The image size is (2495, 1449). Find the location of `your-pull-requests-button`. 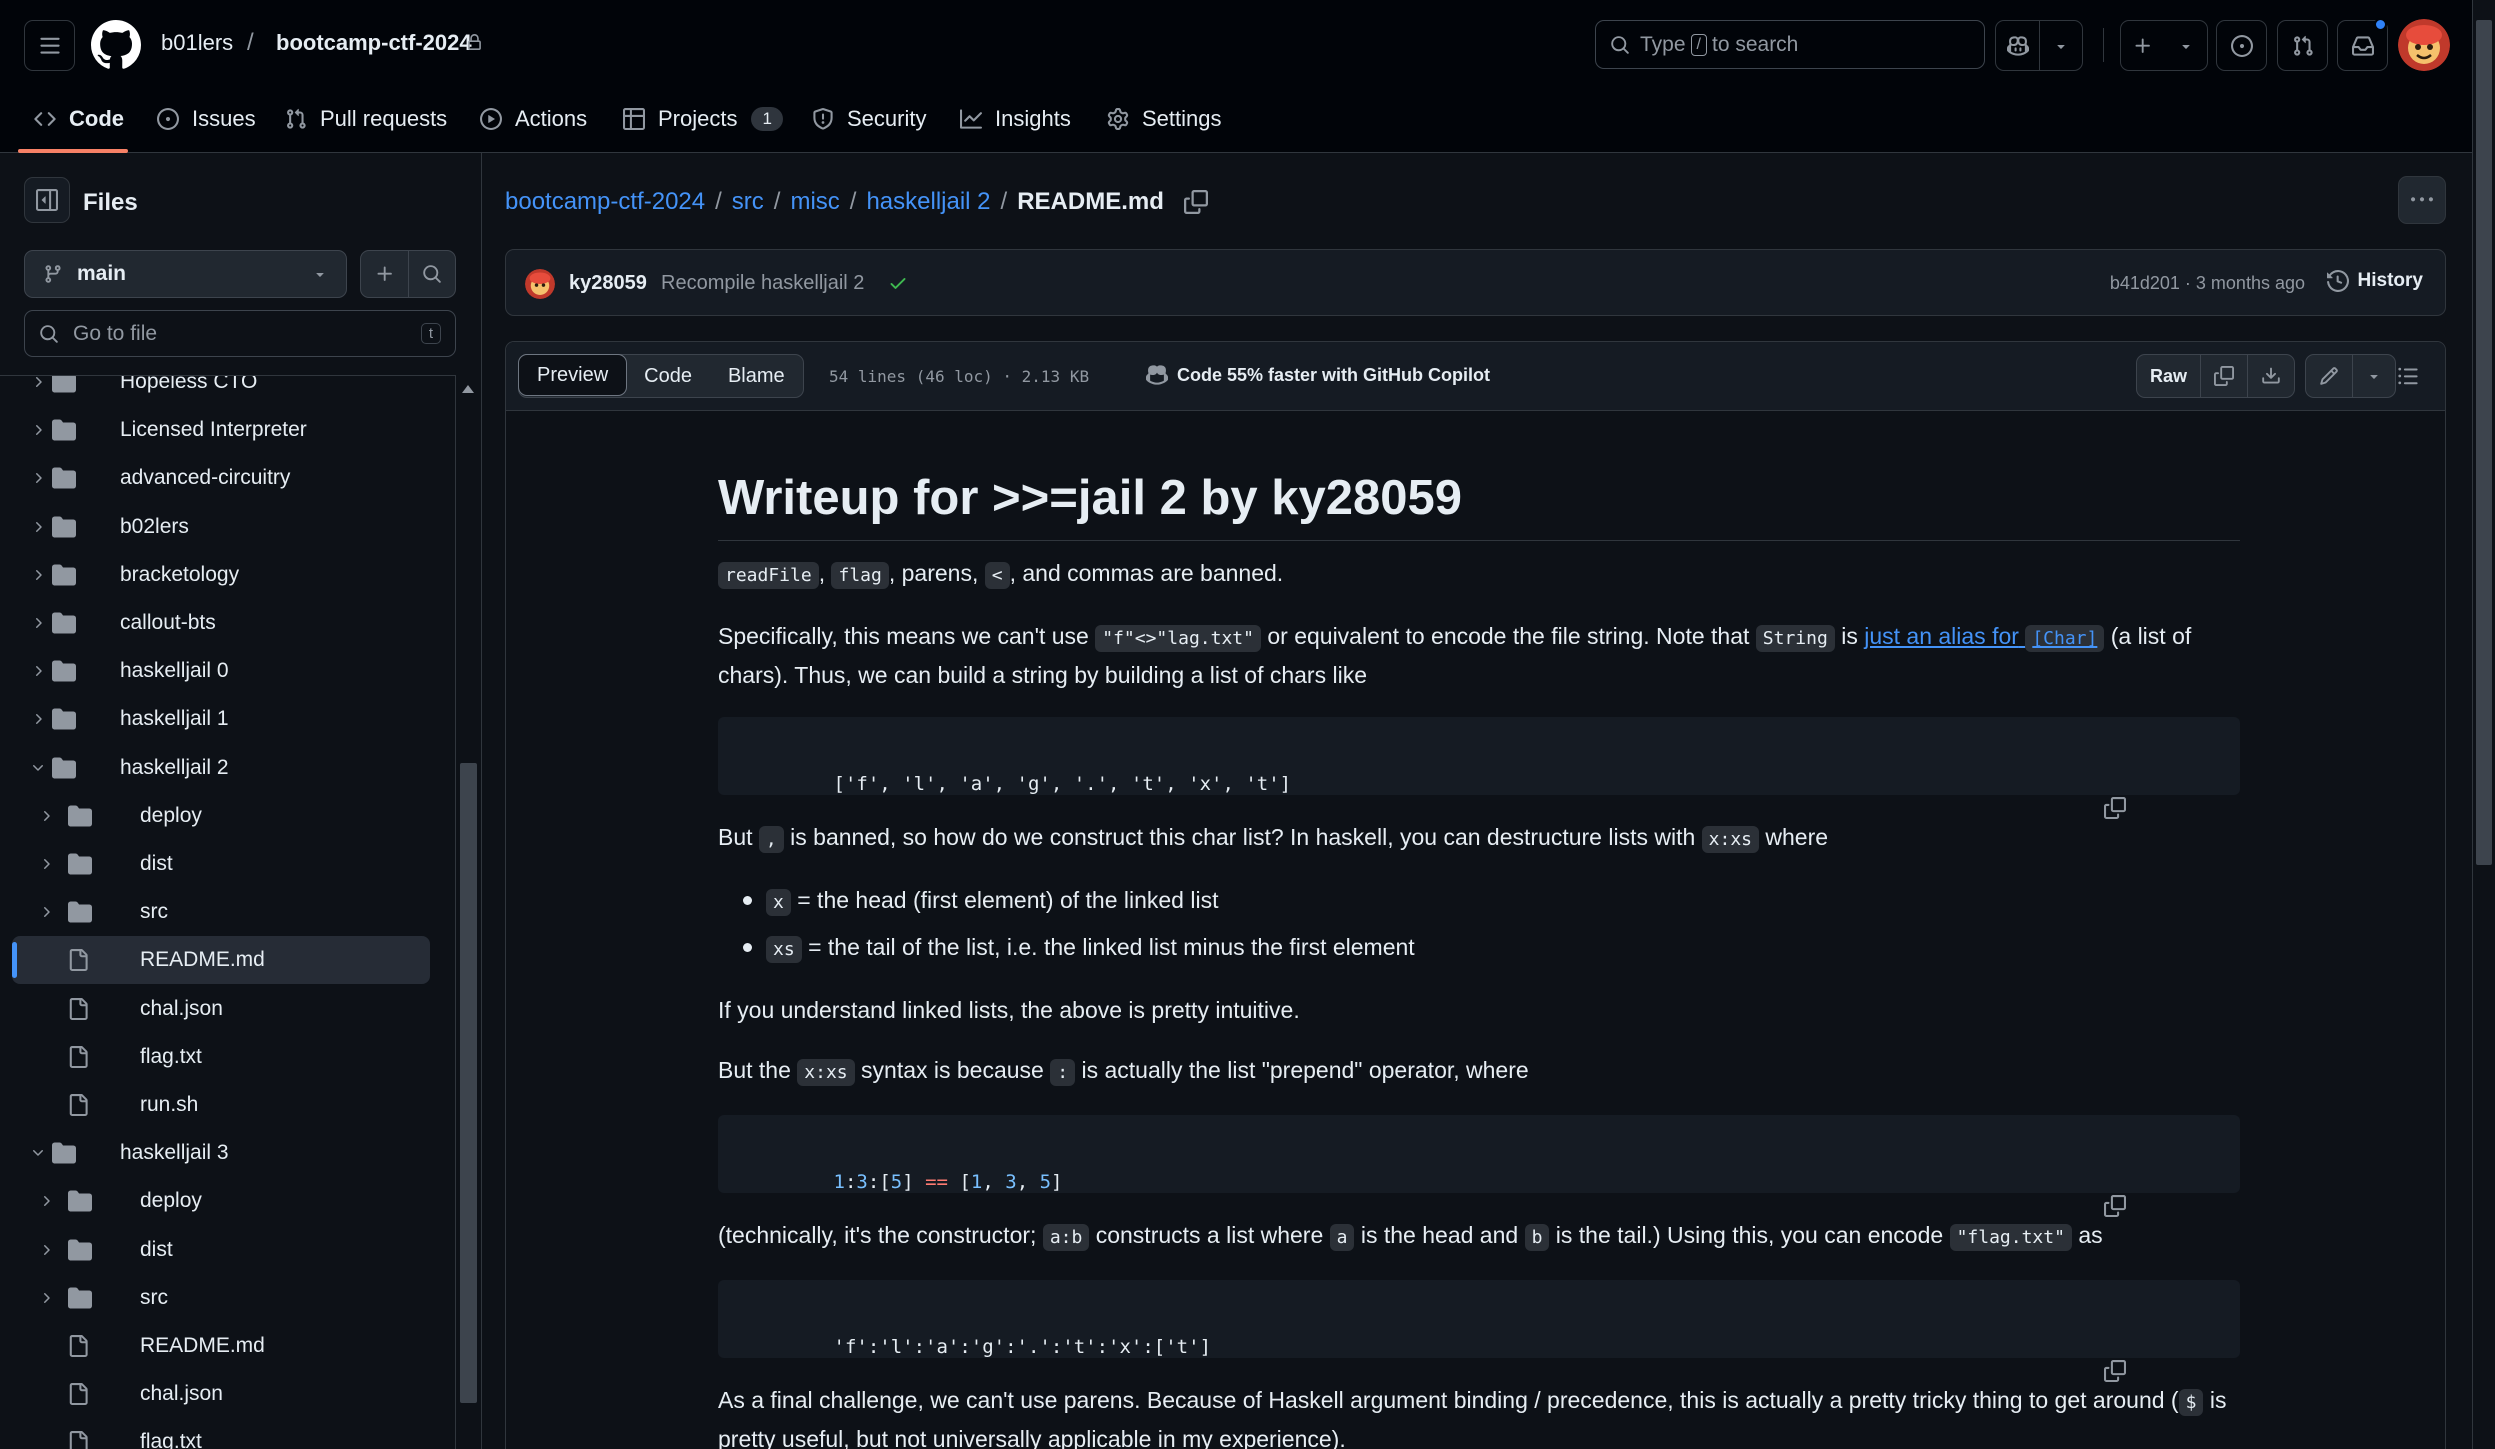

your-pull-requests-button is located at coordinates (2302, 45).